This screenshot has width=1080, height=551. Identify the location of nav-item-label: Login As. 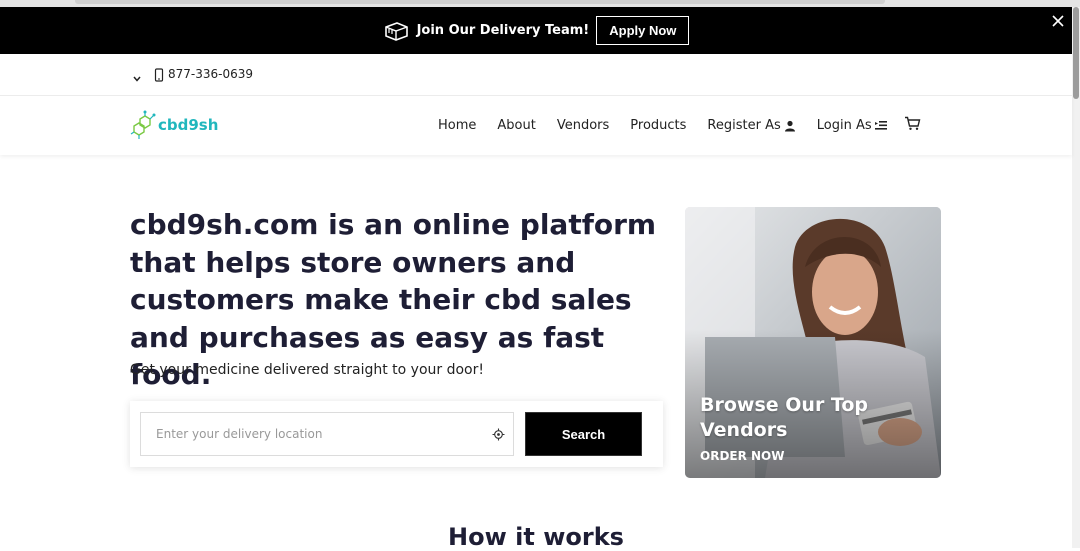
(844, 125).